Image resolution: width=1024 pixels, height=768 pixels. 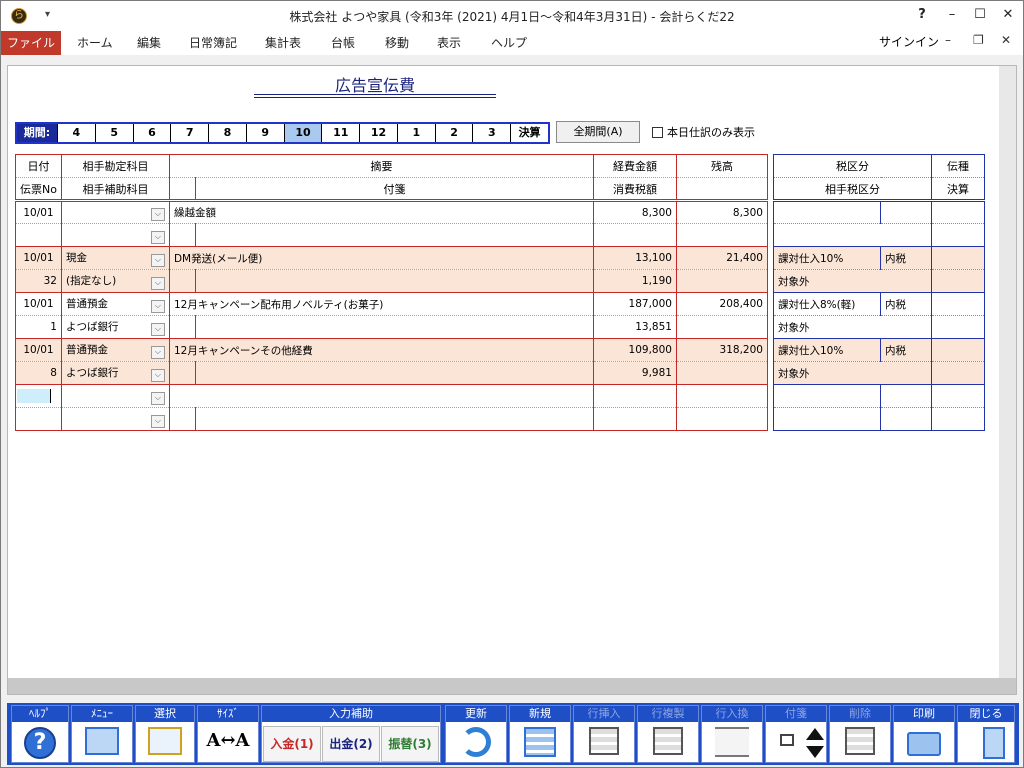 What do you see at coordinates (598, 132) in the screenshot?
I see `all-period-button: 全期間(A)` at bounding box center [598, 132].